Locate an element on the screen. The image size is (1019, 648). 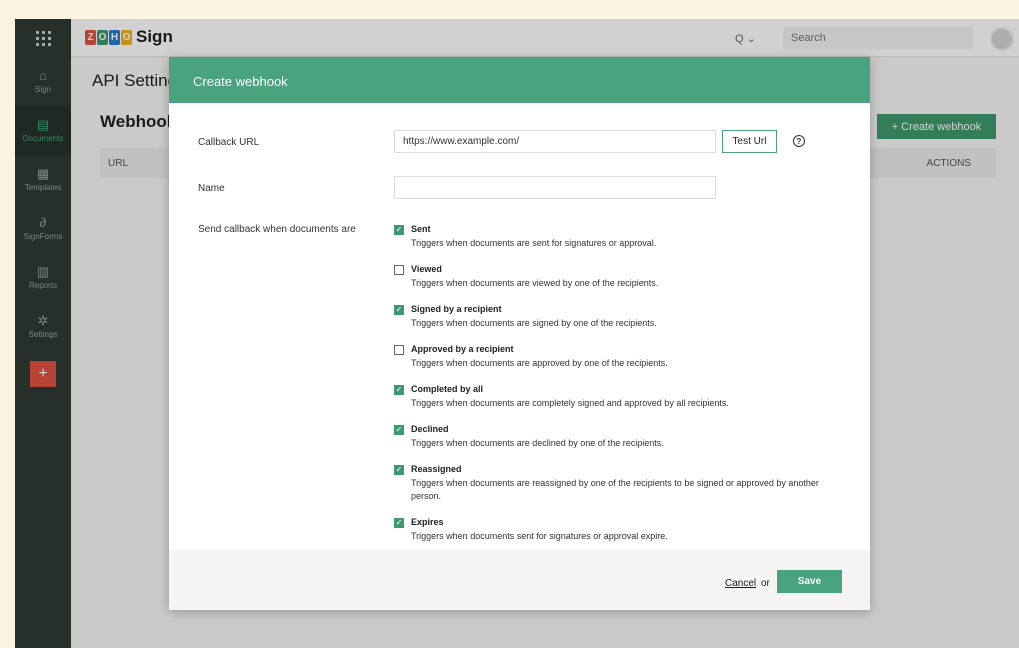
event-title: Expires is located at coordinates (427, 522).